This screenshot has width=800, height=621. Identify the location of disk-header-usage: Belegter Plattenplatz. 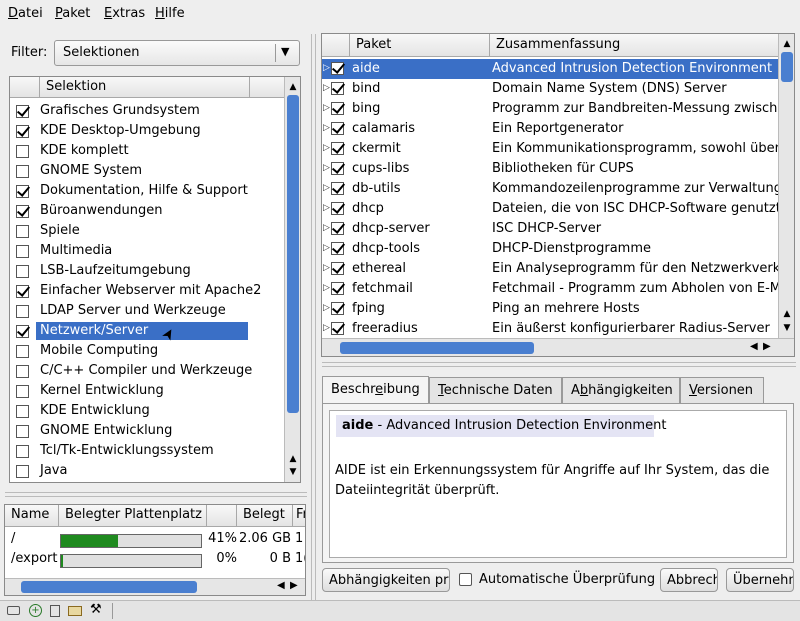
(133, 516).